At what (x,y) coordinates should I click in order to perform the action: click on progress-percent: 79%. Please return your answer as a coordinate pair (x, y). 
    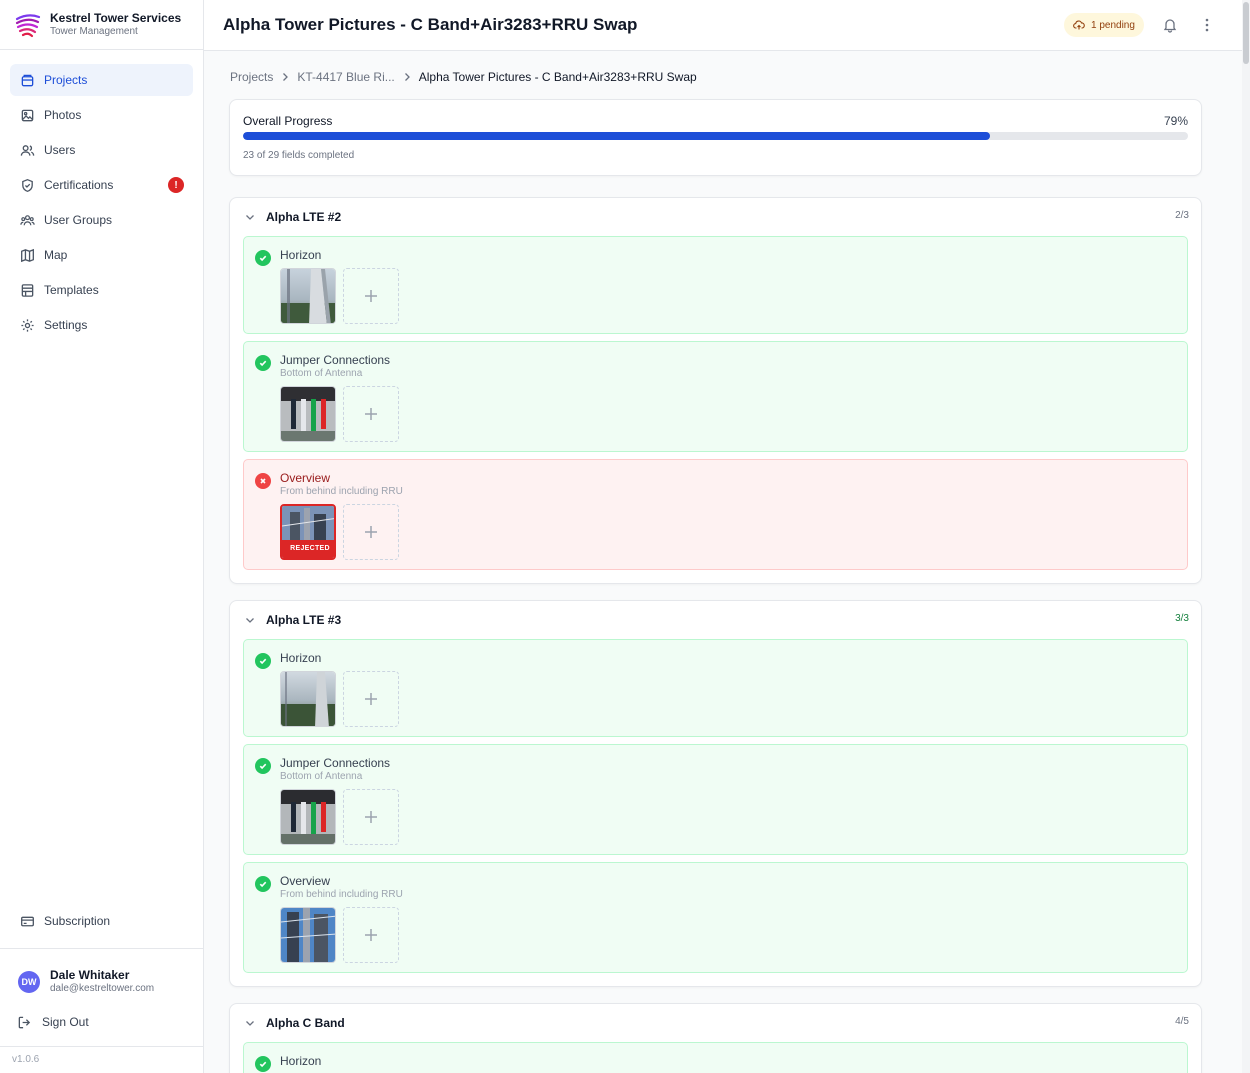
    Looking at the image, I should click on (1175, 121).